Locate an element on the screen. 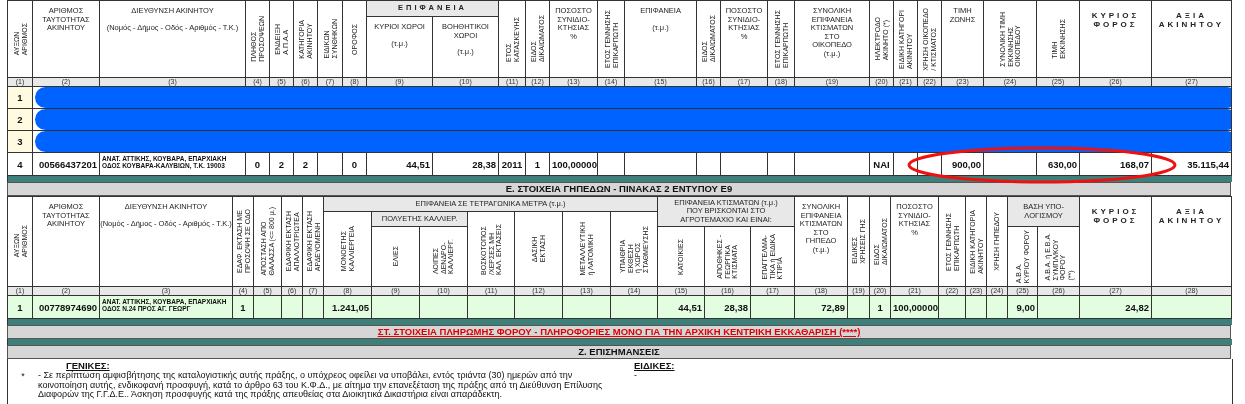  table-cell: 630,00 is located at coordinates (1062, 164).